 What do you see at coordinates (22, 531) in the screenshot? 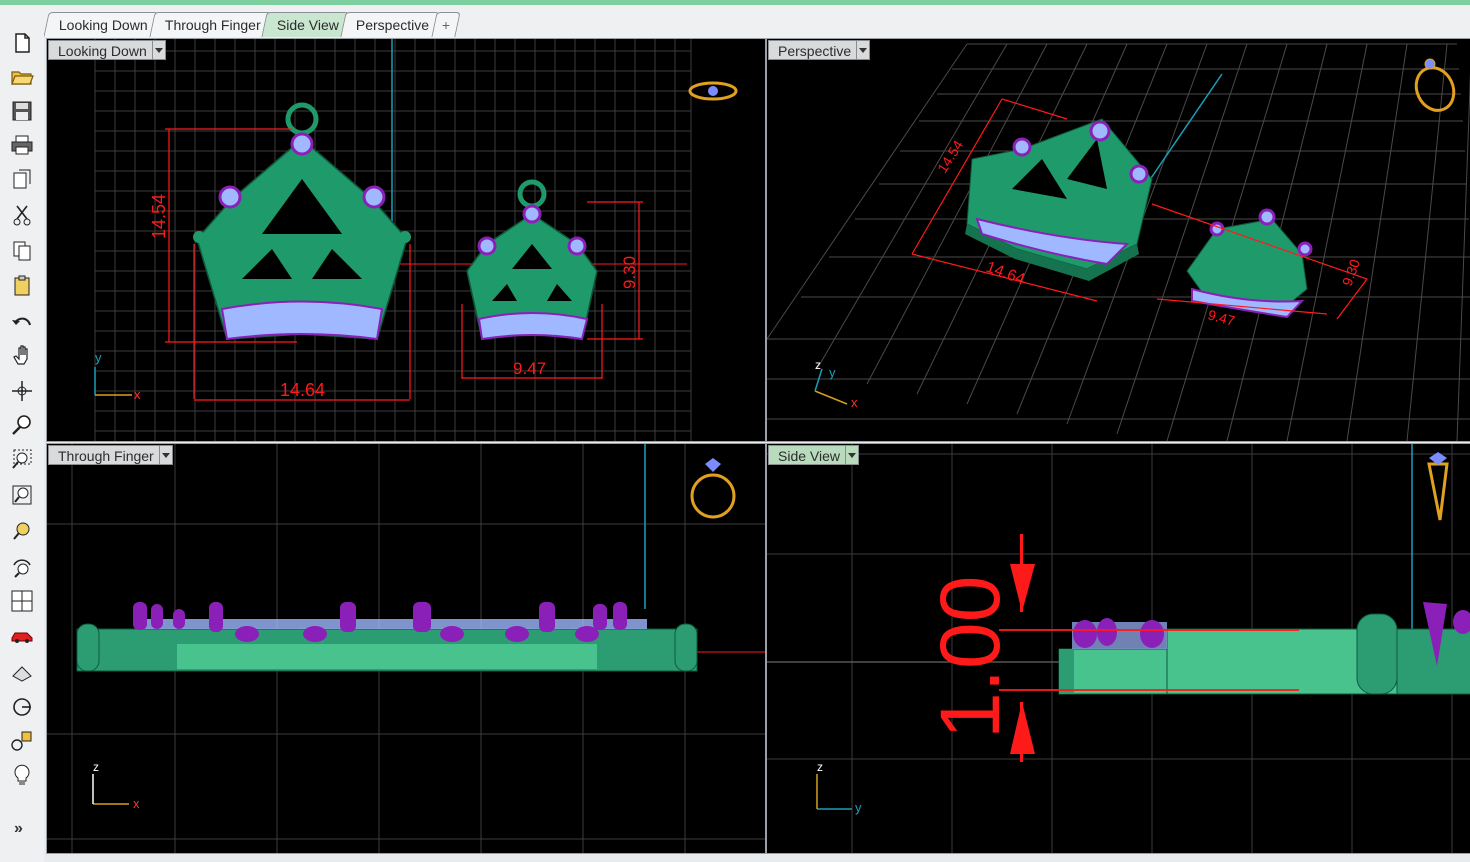
I see `zoom-selected-icon` at bounding box center [22, 531].